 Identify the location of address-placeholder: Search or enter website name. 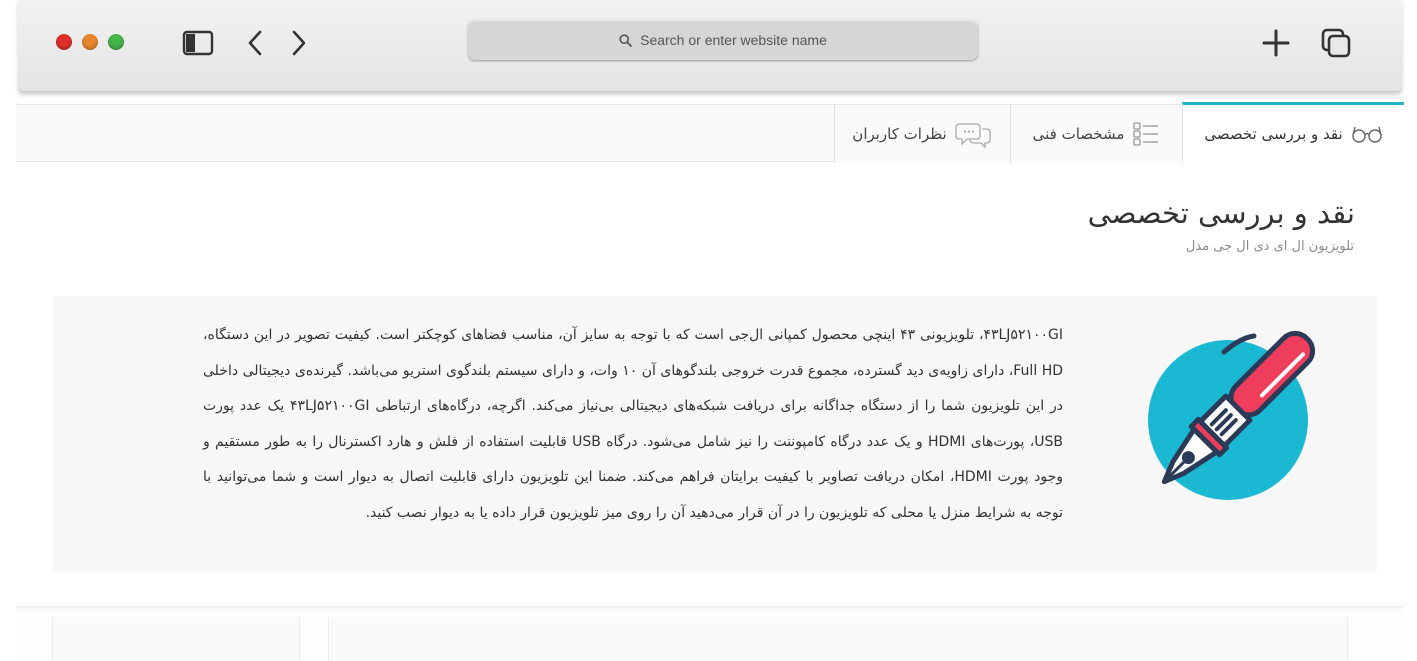
(733, 40).